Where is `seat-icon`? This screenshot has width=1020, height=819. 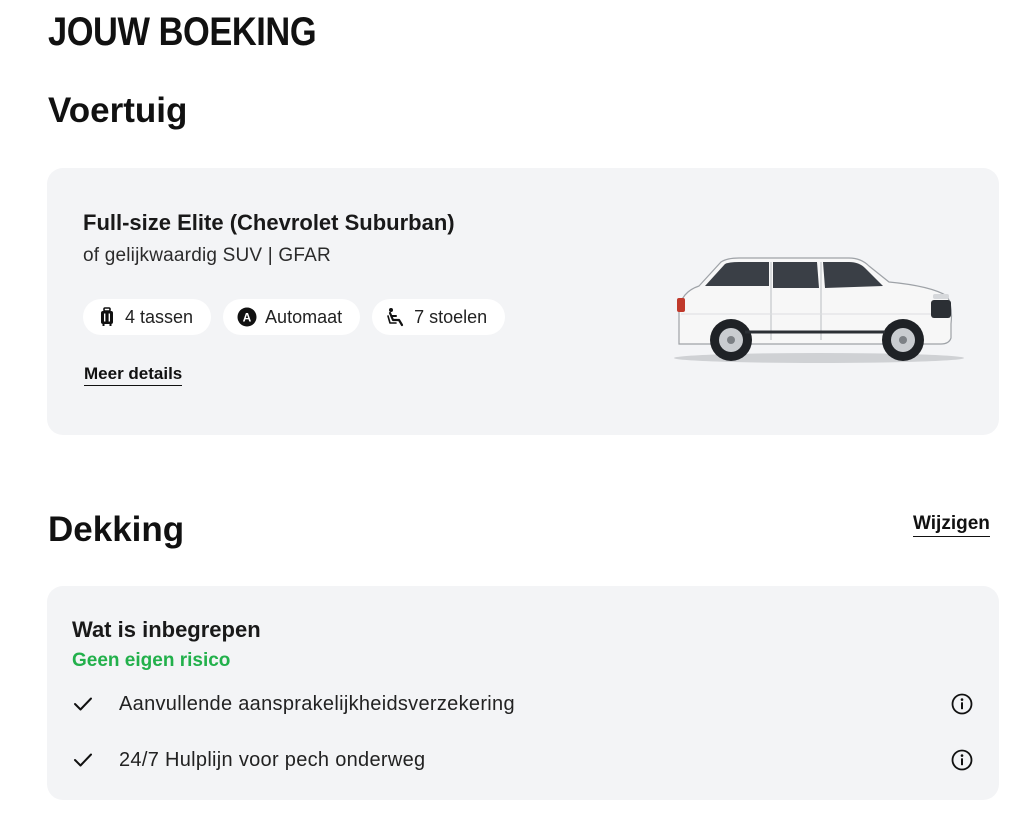 seat-icon is located at coordinates (396, 317).